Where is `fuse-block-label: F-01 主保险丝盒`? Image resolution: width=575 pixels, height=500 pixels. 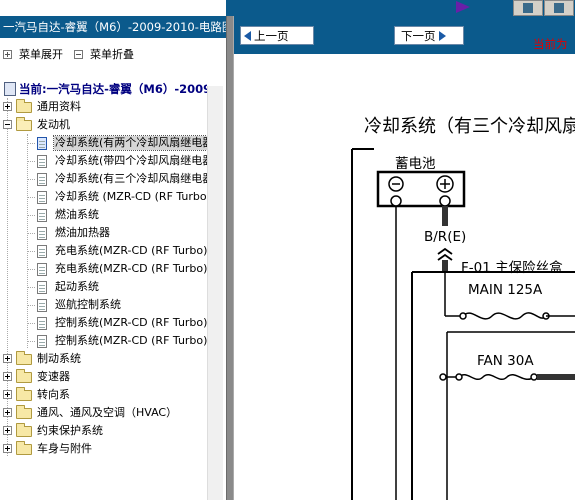 fuse-block-label: F-01 主保险丝盒 is located at coordinates (512, 268).